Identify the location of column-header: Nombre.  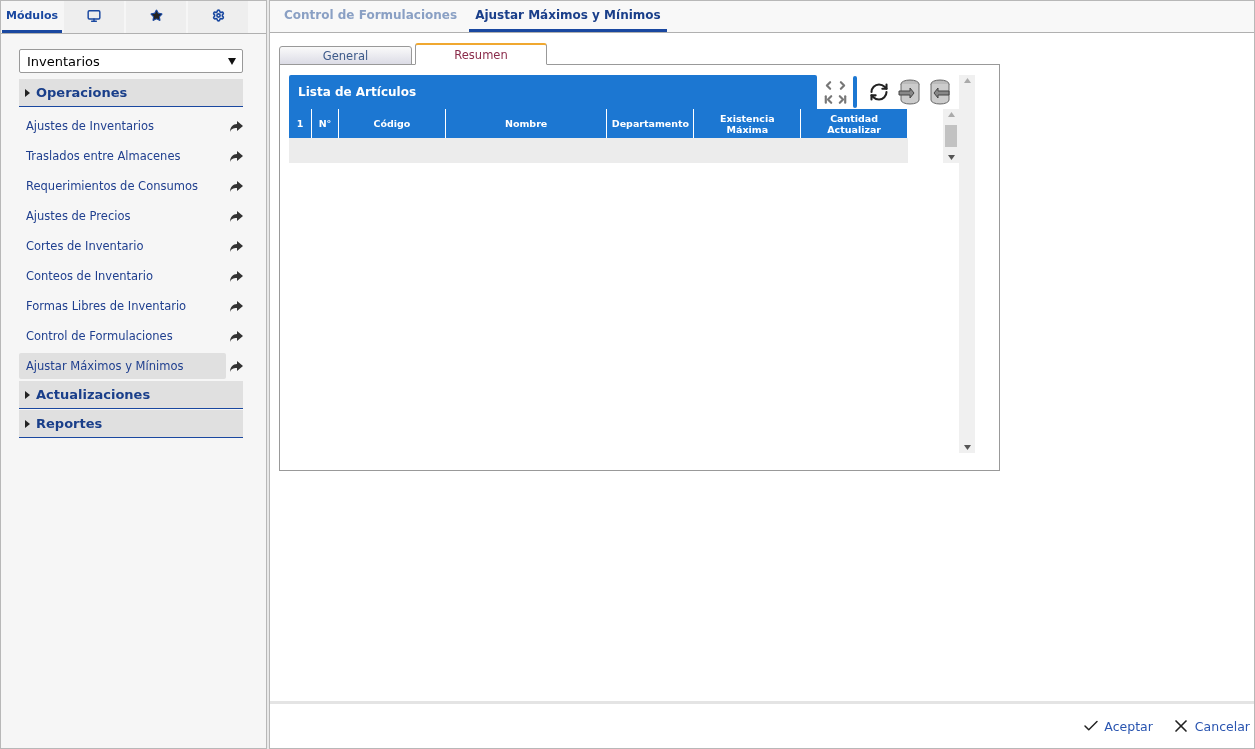
(526, 123).